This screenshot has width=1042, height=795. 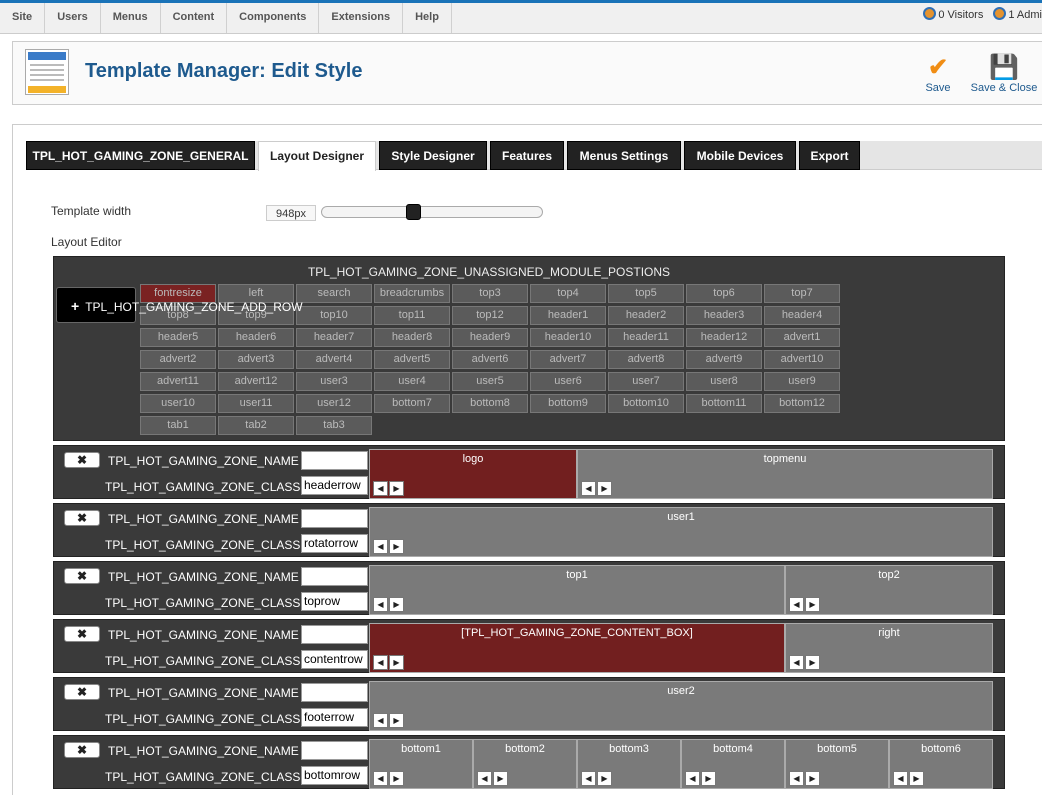 I want to click on position-chip: advert2, so click(x=178, y=359).